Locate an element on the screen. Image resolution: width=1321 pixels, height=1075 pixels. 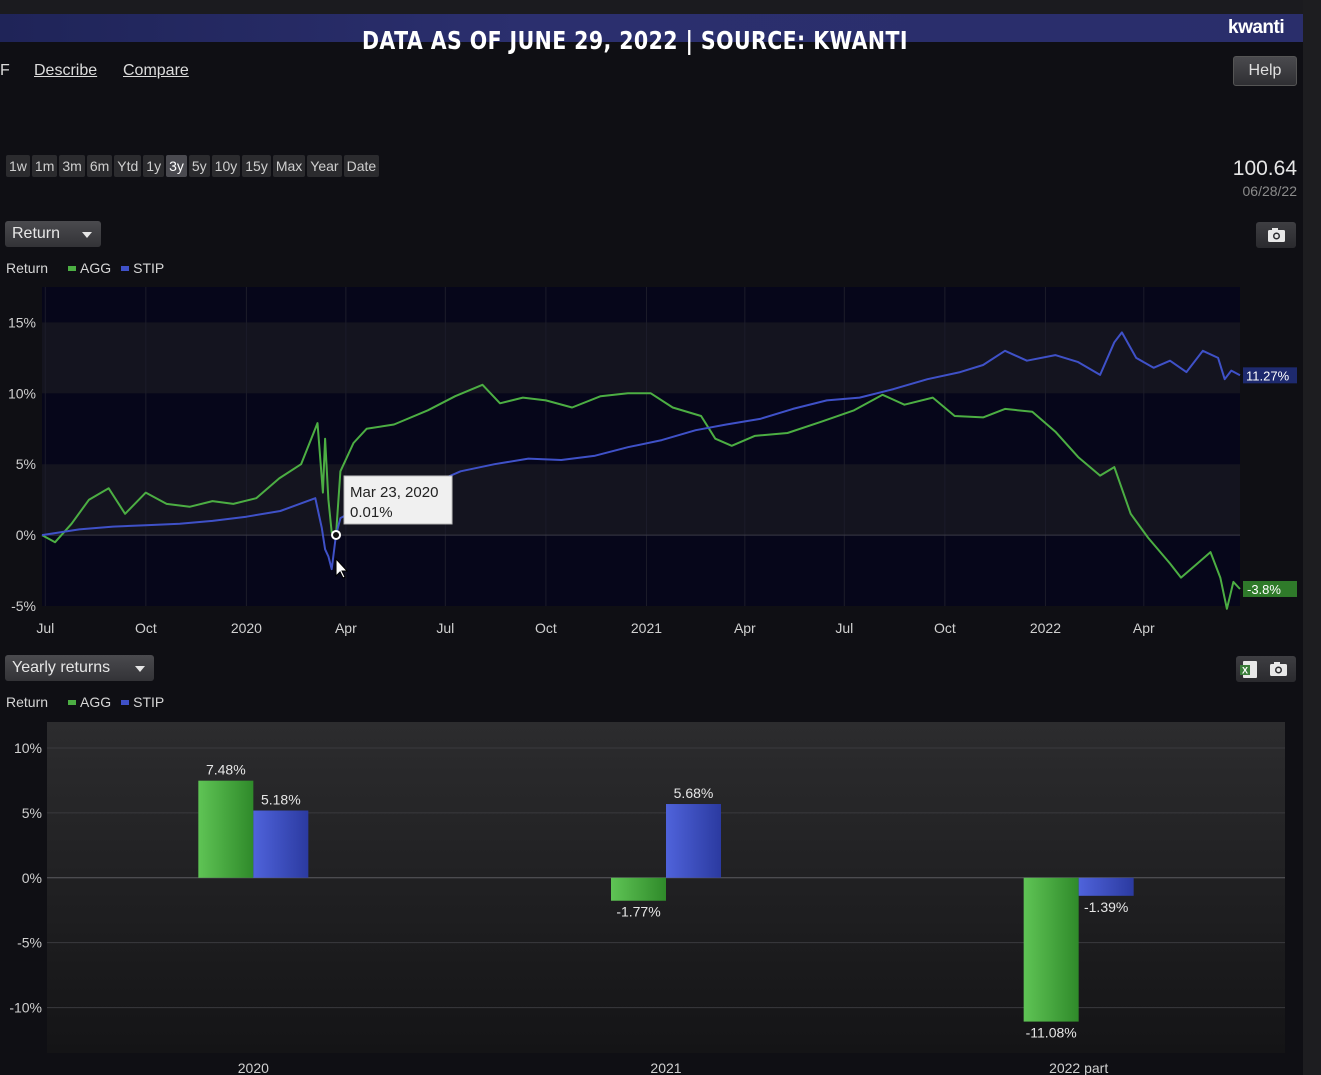
bar-stip-2020 is located at coordinates (281, 844).